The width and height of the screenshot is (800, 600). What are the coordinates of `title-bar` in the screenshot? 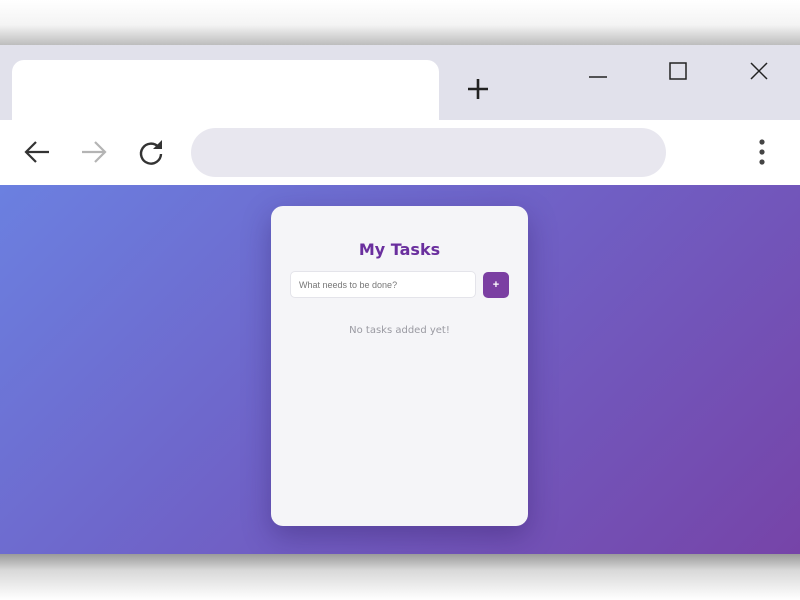 It's located at (400, 83).